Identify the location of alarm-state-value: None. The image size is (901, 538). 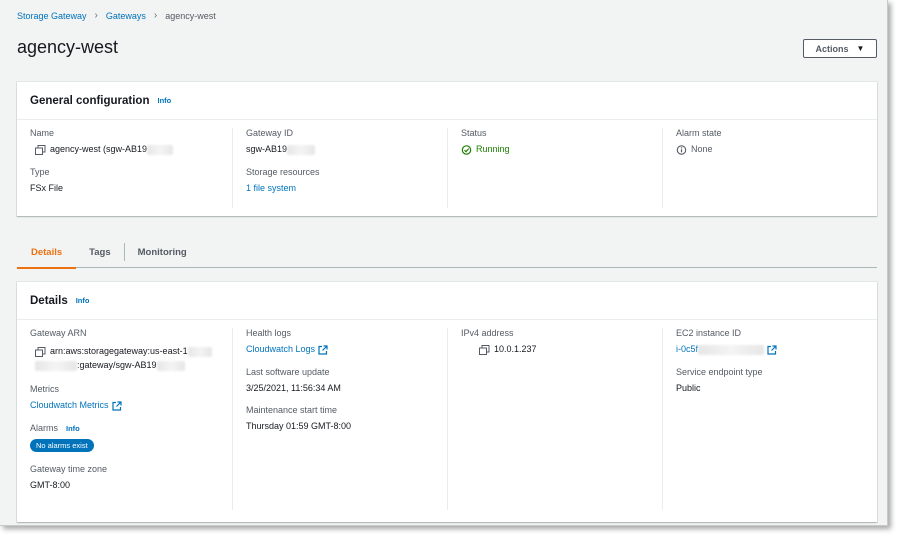
(702, 149).